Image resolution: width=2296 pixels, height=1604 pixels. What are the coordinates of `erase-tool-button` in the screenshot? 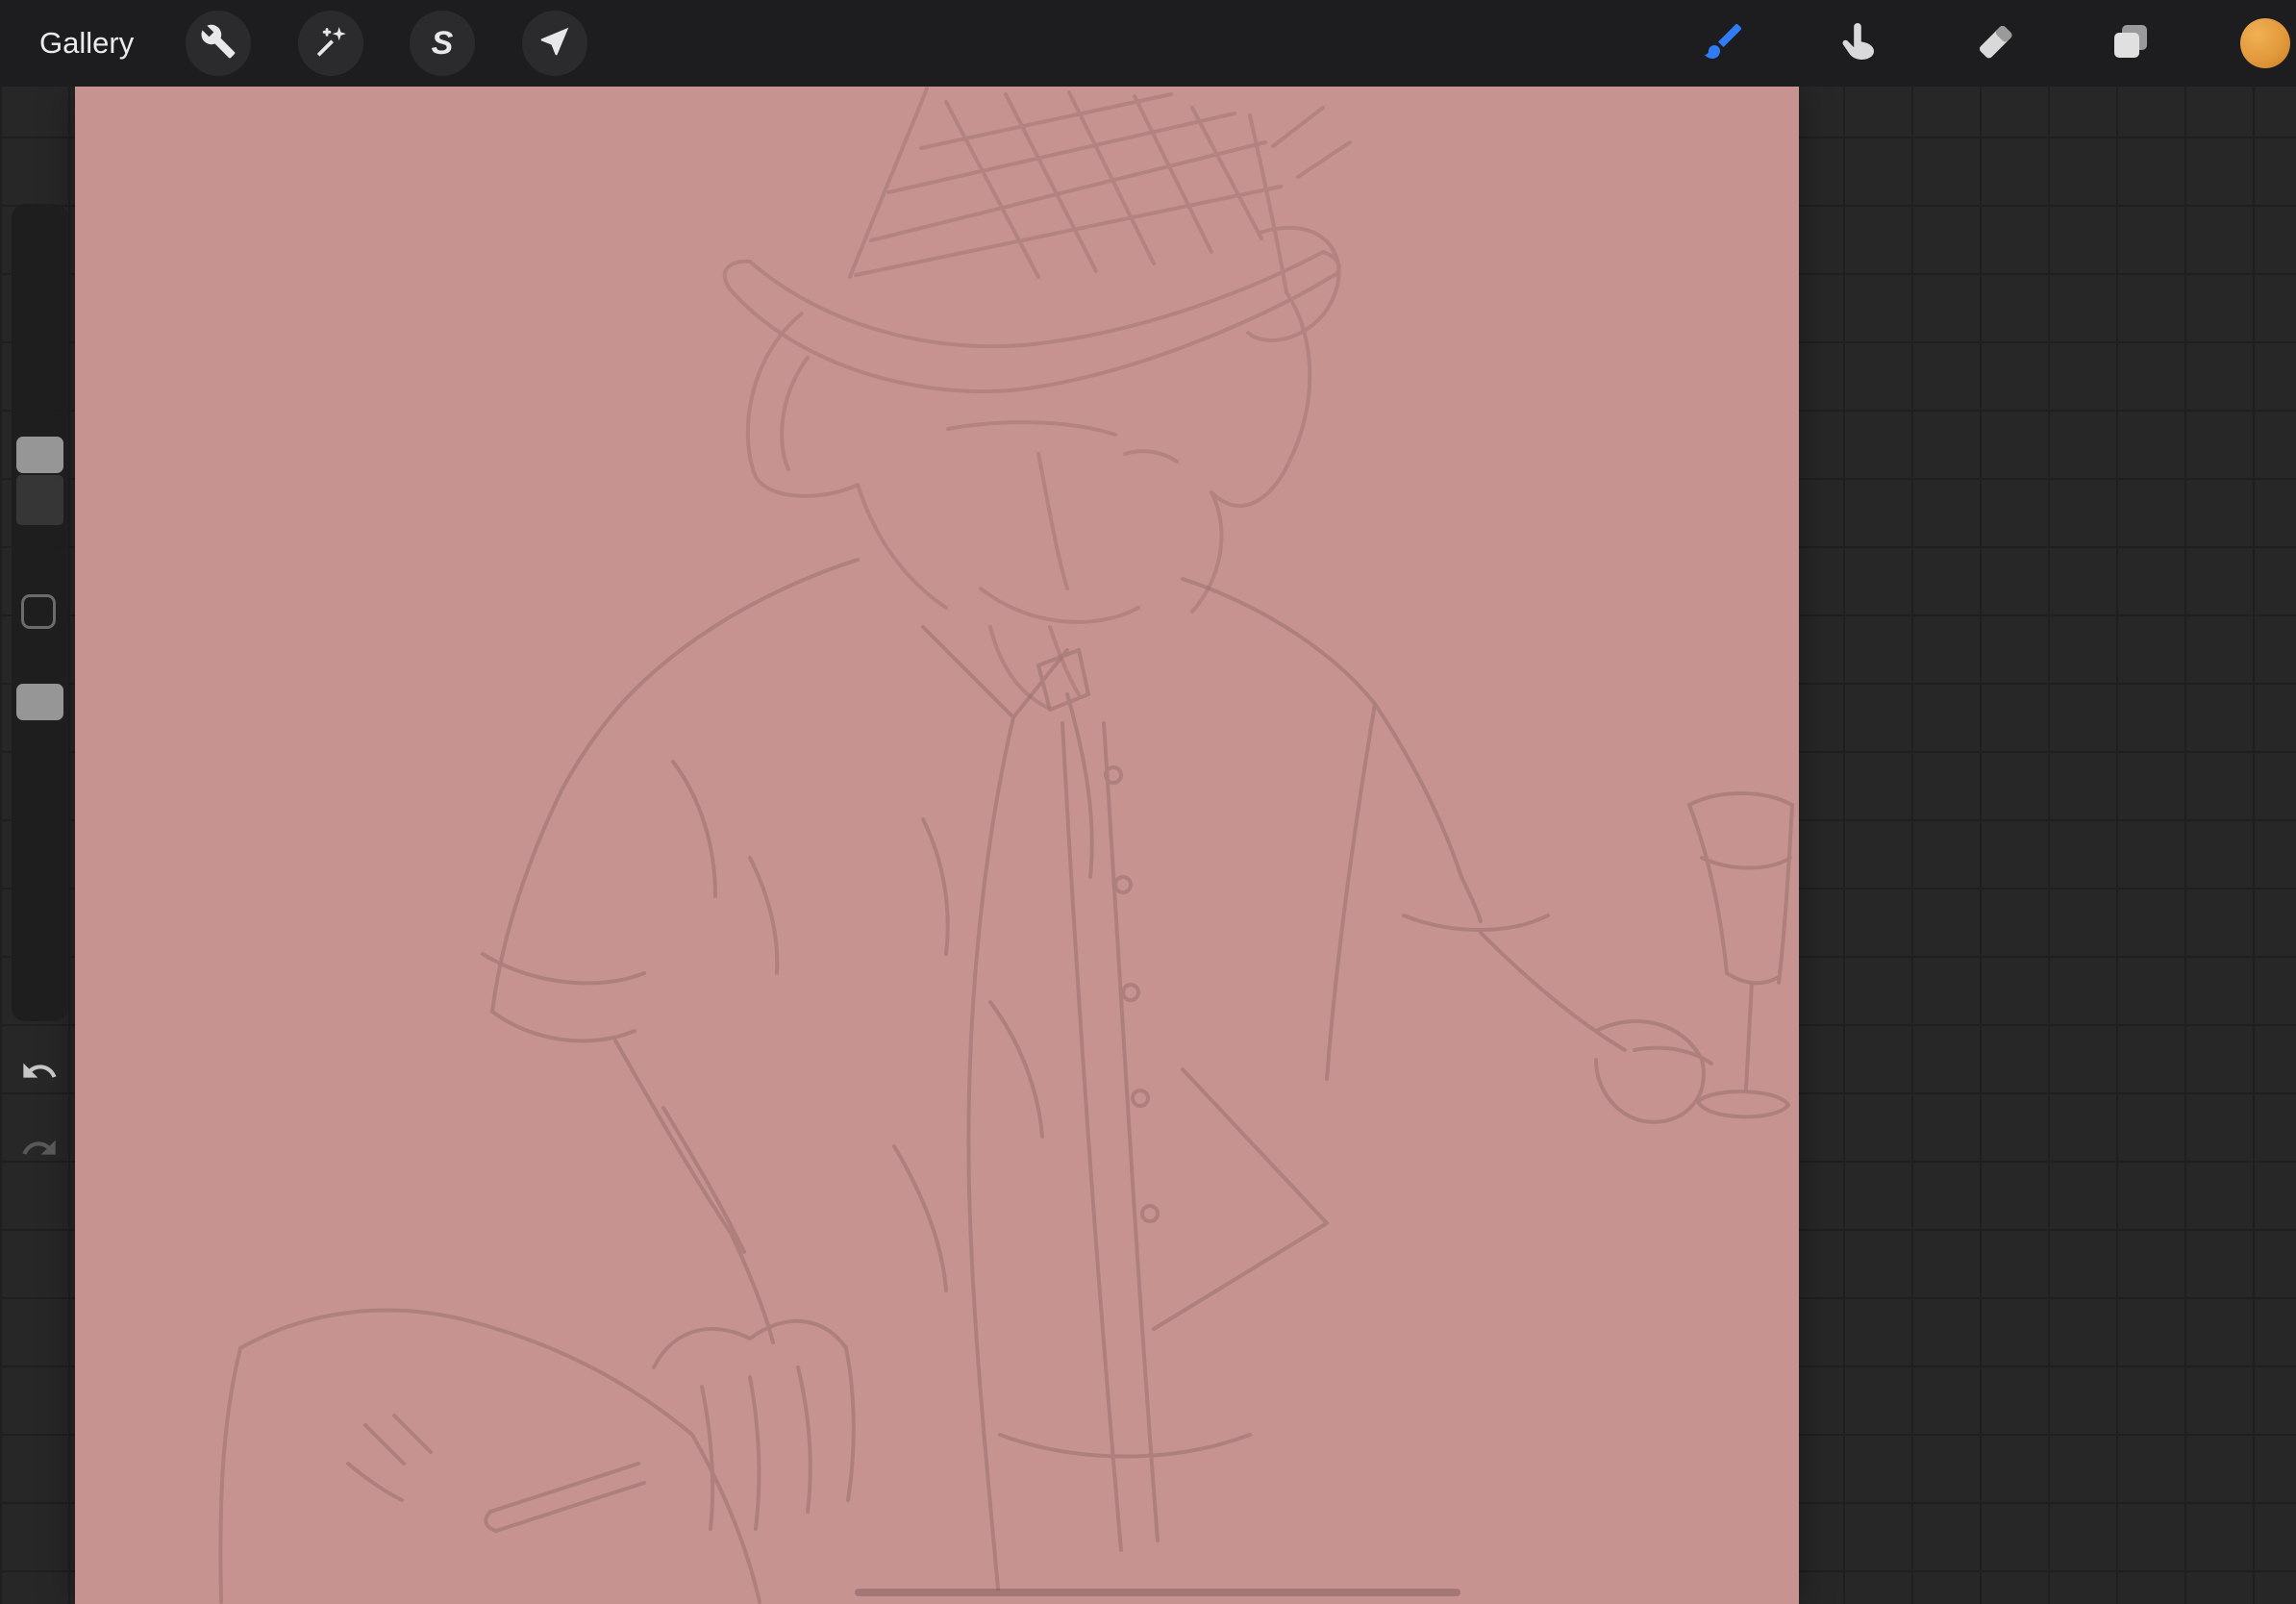 It's located at (1995, 43).